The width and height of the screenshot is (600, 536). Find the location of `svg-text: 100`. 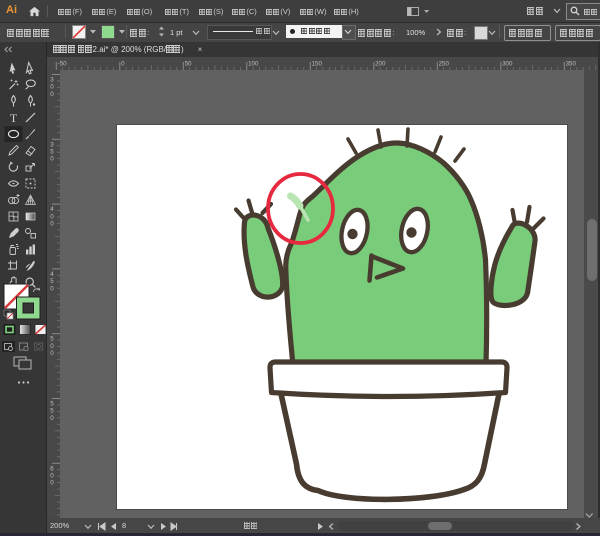

svg-text: 100 is located at coordinates (253, 64).